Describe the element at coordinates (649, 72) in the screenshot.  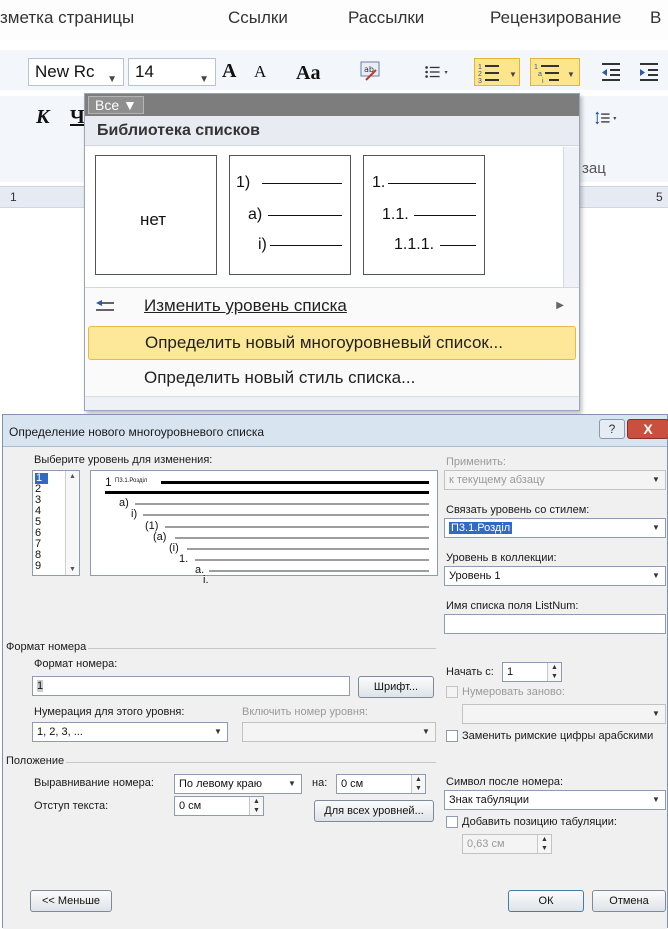
I see `increase-indent-icon` at that location.